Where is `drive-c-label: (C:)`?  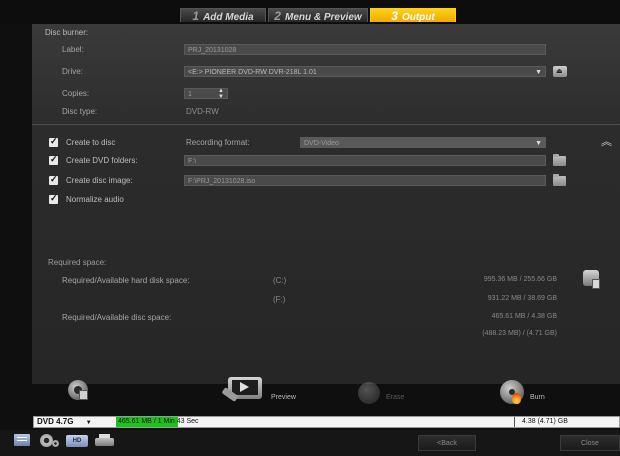
drive-c-label: (C:) is located at coordinates (280, 280).